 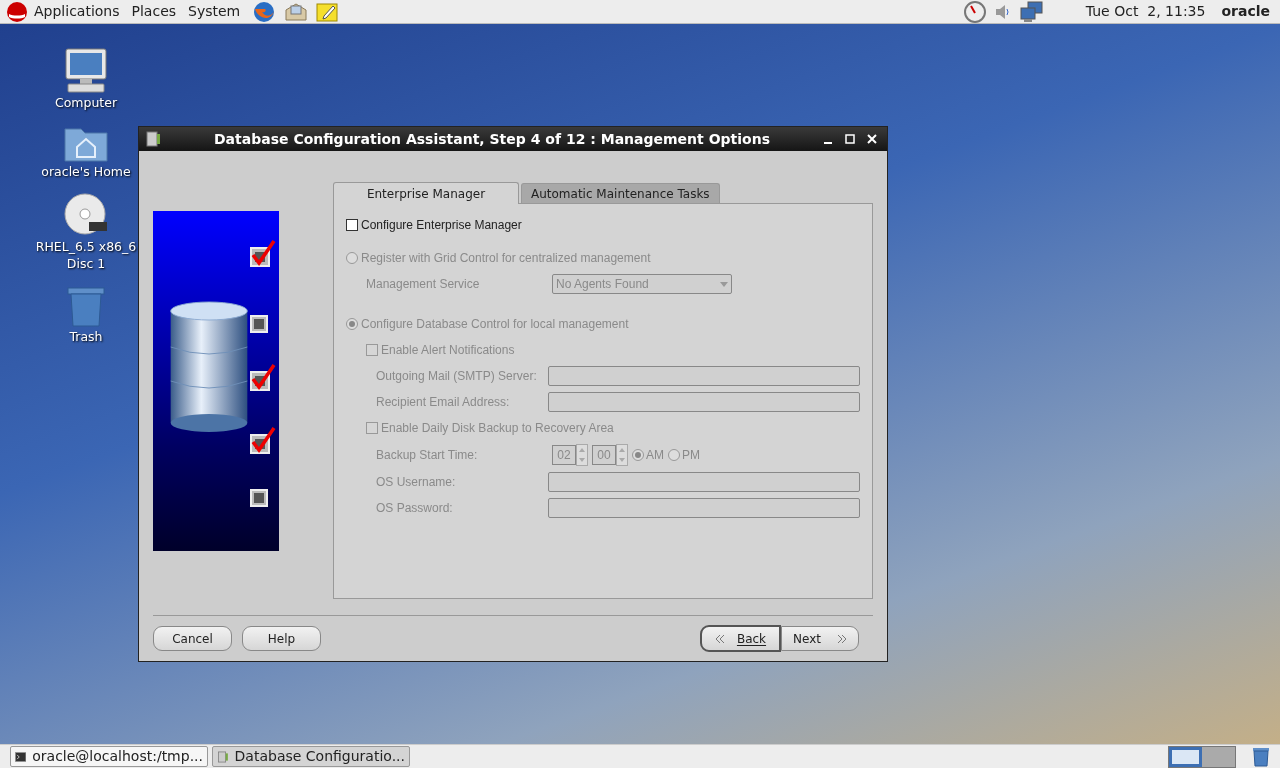 I want to click on tab: Enterprise Manager, so click(x=426, y=193).